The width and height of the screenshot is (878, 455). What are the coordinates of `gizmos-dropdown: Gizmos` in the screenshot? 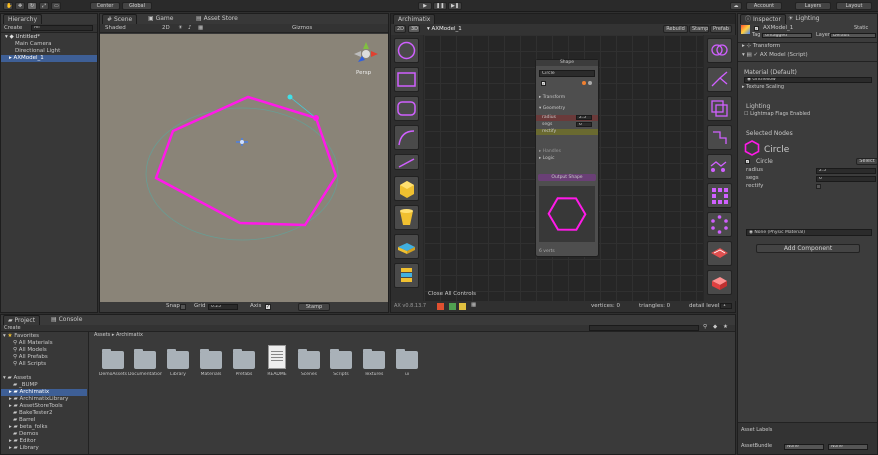 It's located at (302, 28).